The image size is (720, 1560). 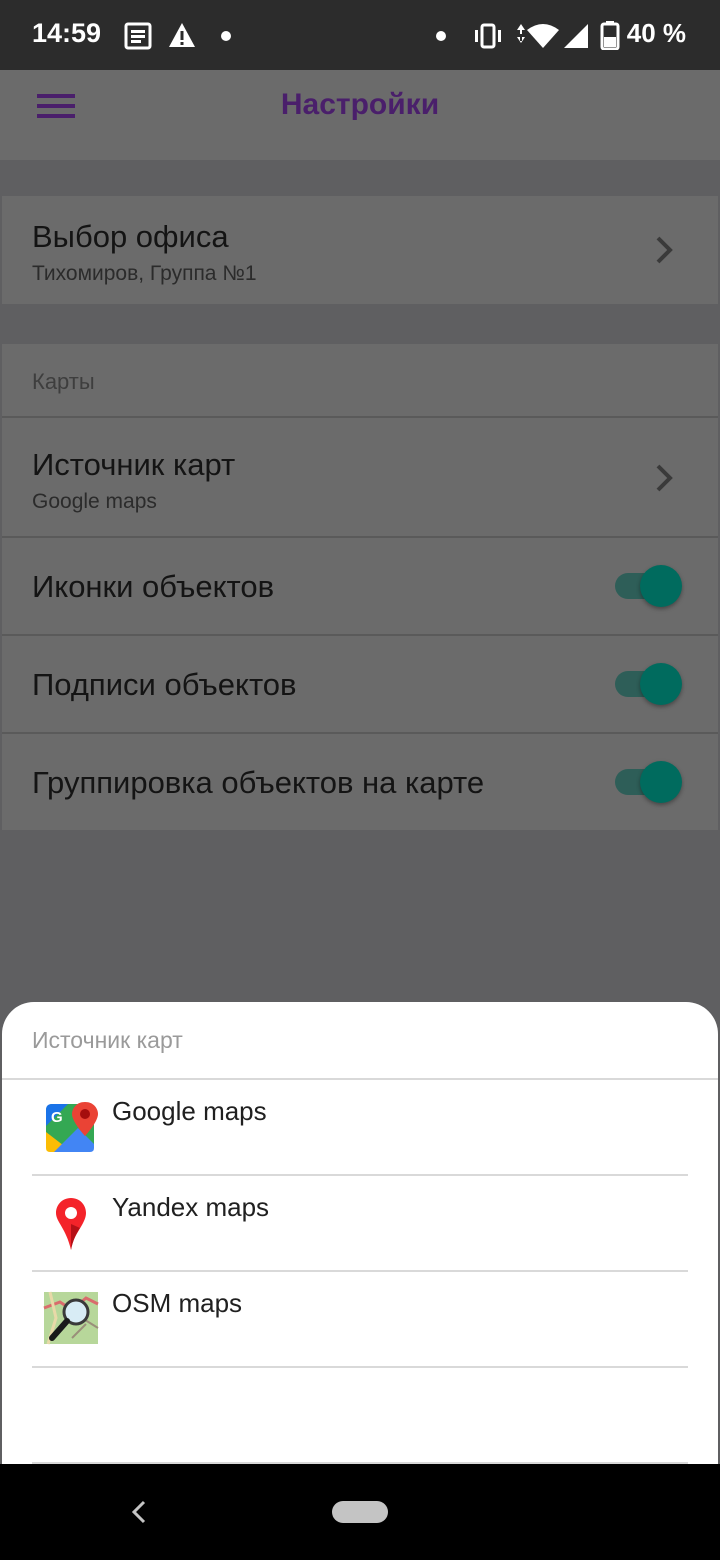 What do you see at coordinates (94, 501) in the screenshot?
I see `map-source-subtitle: Google maps` at bounding box center [94, 501].